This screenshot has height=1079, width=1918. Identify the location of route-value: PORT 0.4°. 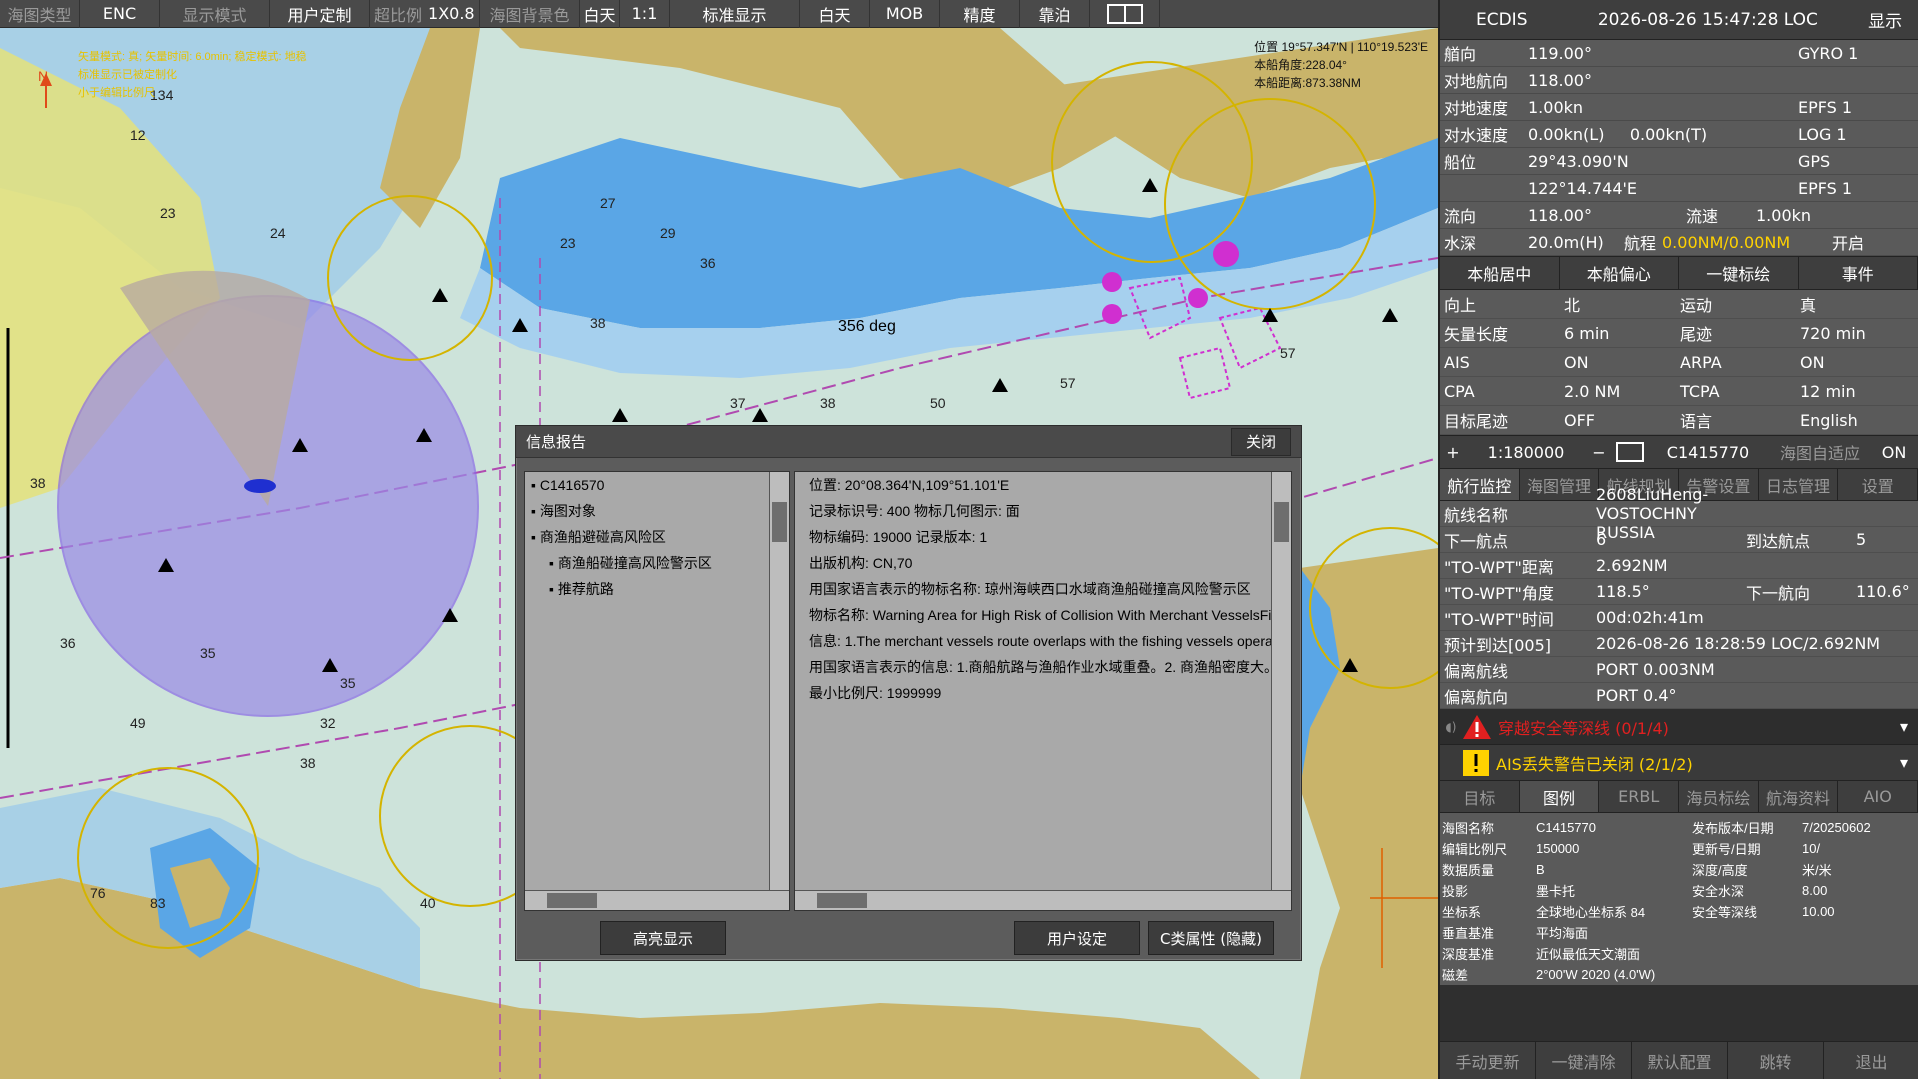
(1636, 695).